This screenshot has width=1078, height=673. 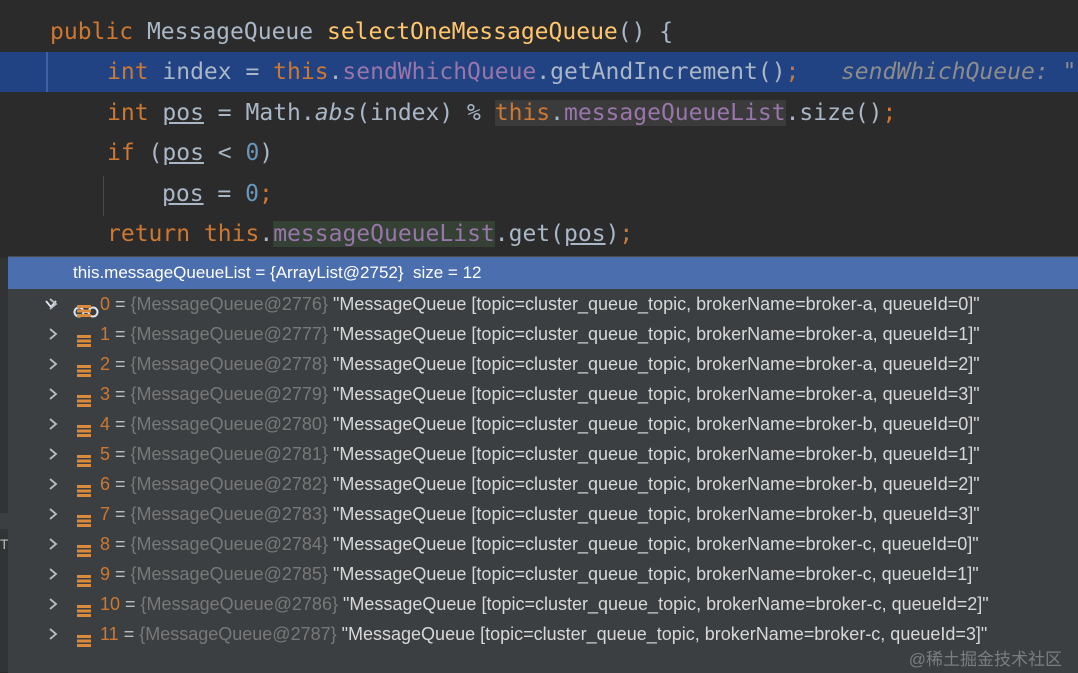 I want to click on item-index: 11, so click(x=109, y=634).